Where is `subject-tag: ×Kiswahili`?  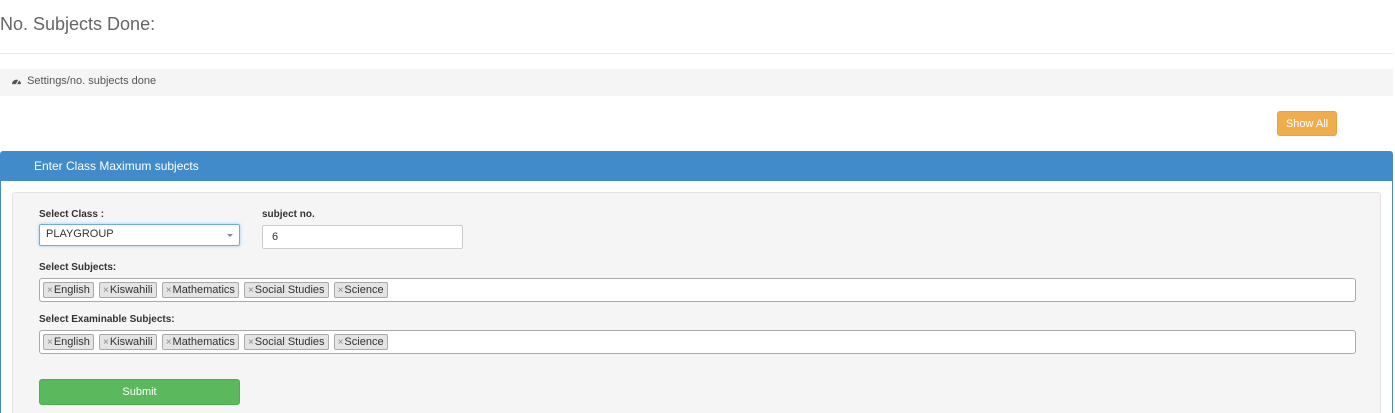 subject-tag: ×Kiswahili is located at coordinates (127, 290).